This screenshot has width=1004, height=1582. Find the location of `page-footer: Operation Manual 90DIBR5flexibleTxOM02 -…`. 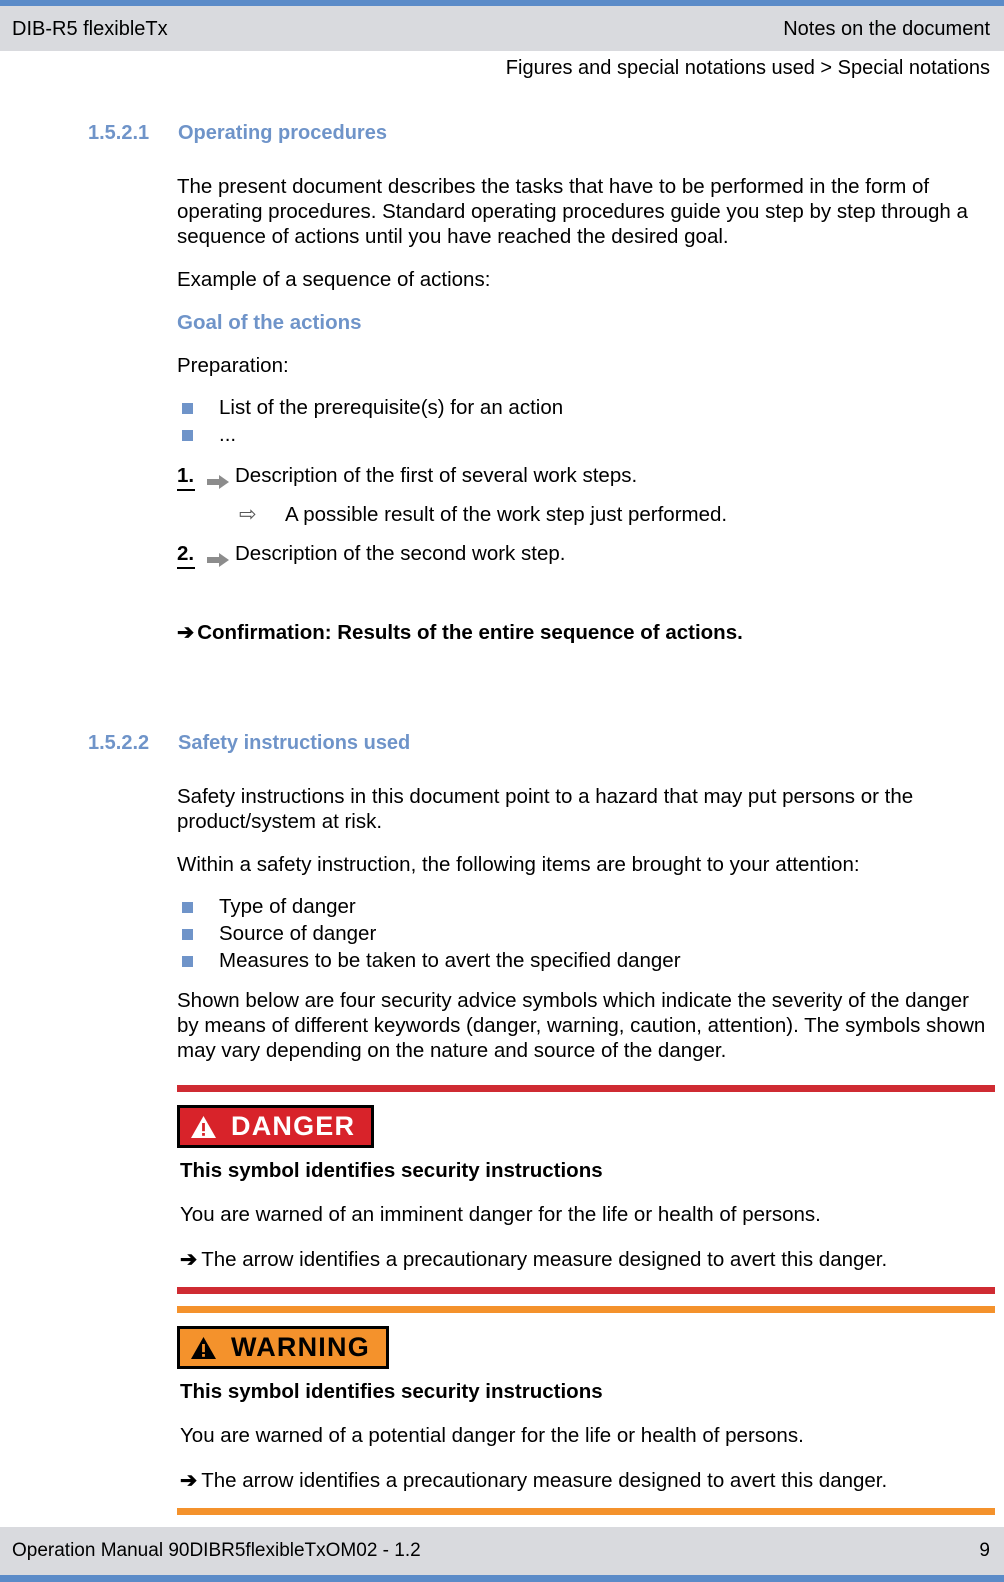

page-footer: Operation Manual 90DIBR5flexibleTxOM02 -… is located at coordinates (502, 1551).